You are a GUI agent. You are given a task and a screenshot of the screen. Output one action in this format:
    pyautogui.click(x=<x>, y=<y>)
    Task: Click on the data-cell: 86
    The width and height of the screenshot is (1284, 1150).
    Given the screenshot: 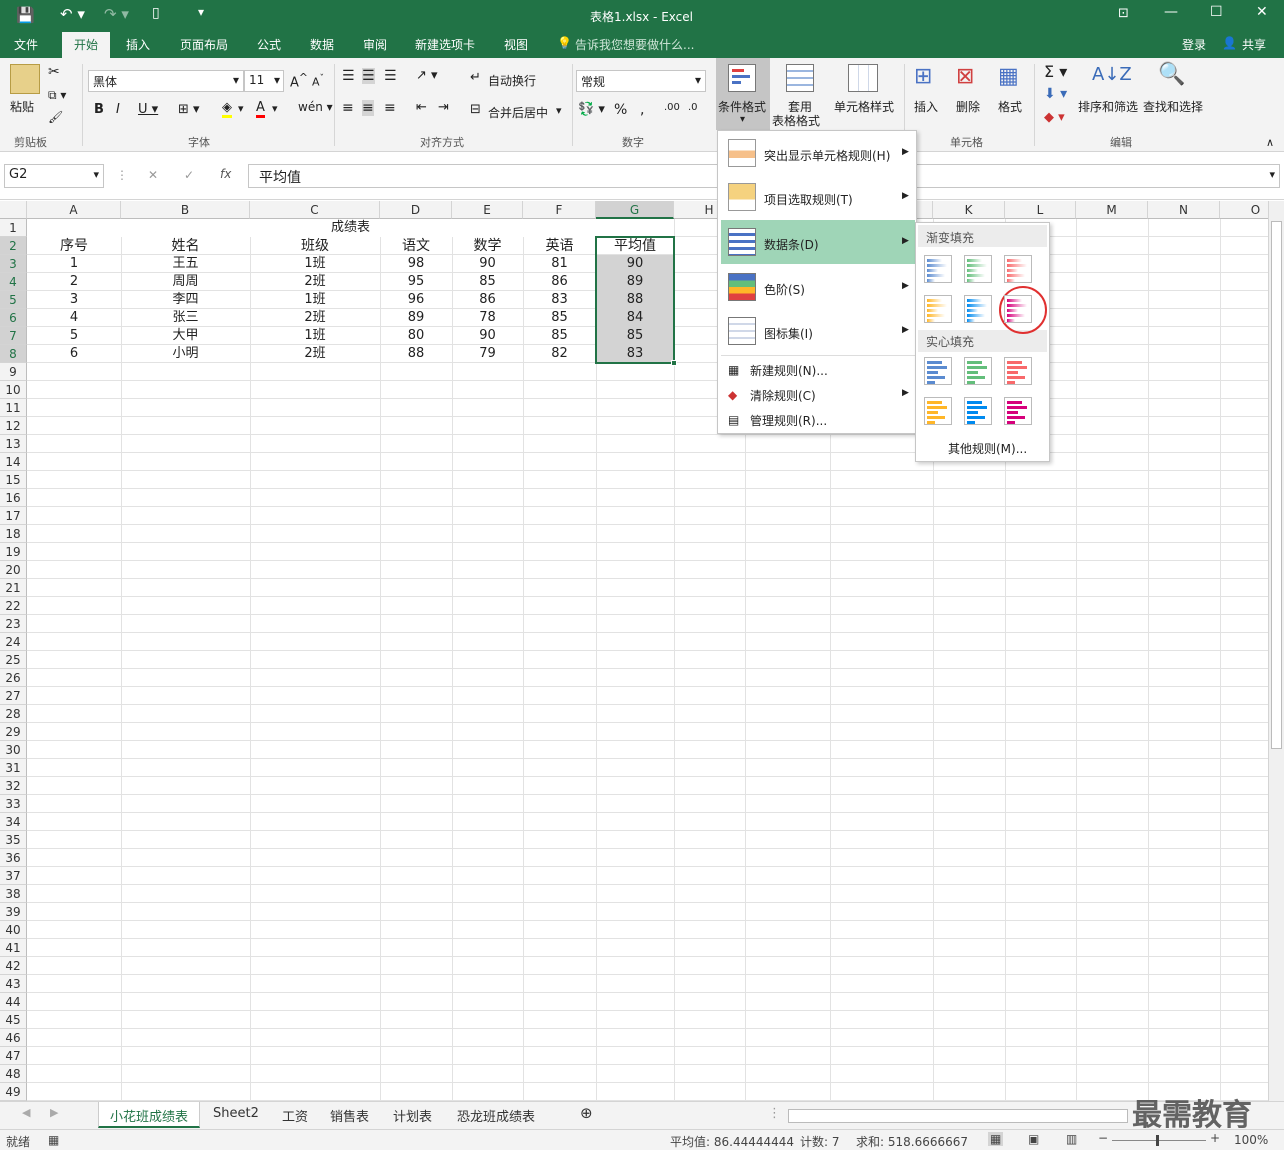 What is the action you would take?
    pyautogui.click(x=559, y=282)
    